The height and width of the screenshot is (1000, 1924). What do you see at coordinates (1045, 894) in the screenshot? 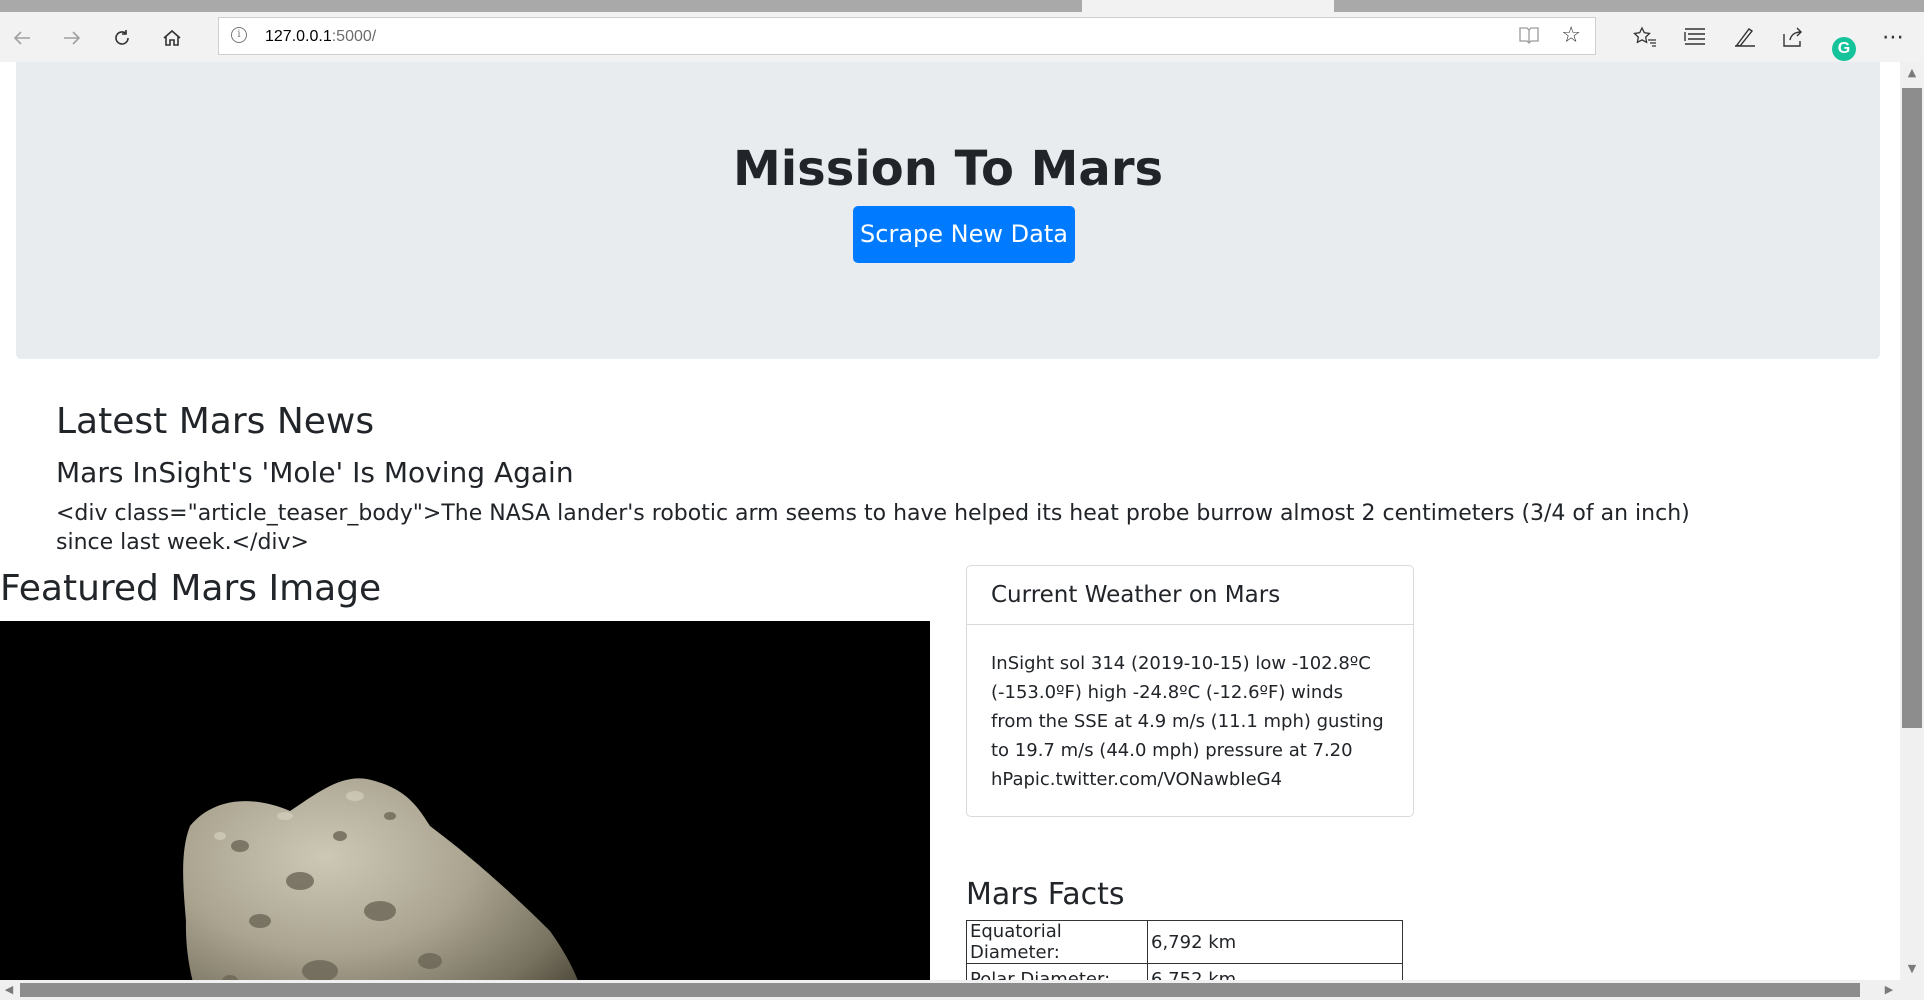
I see `facts-heading: Mars Facts` at bounding box center [1045, 894].